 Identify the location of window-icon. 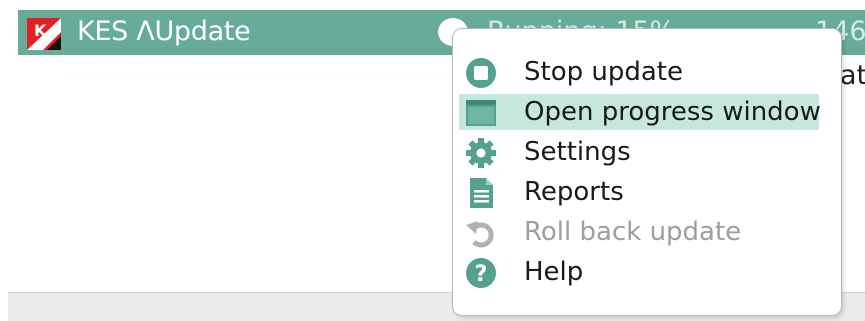
(481, 113).